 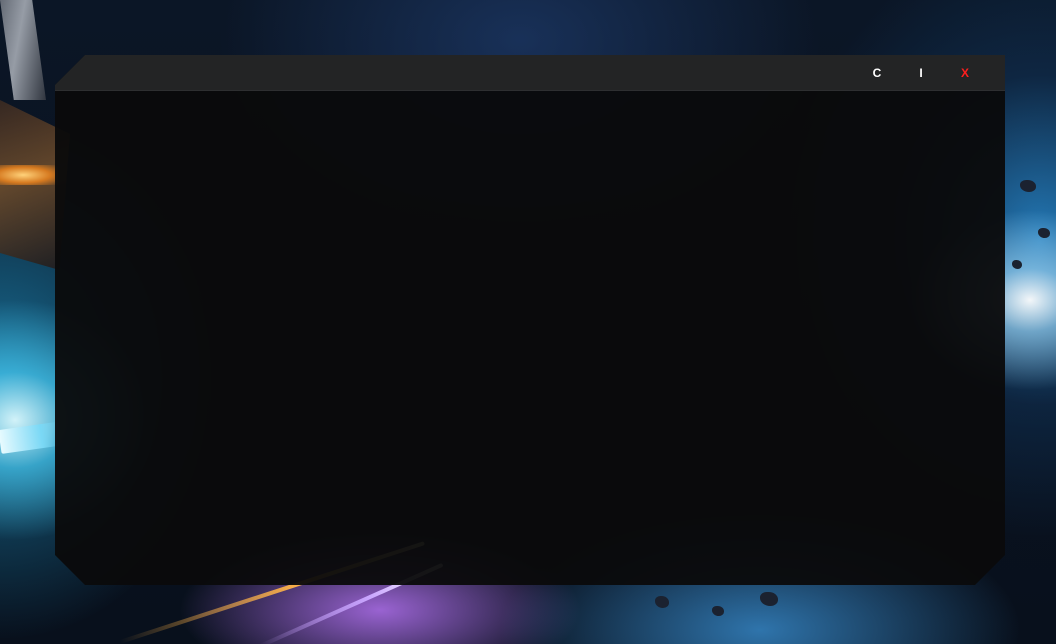 What do you see at coordinates (31, 437) in the screenshot?
I see `wallpaper-light-streak` at bounding box center [31, 437].